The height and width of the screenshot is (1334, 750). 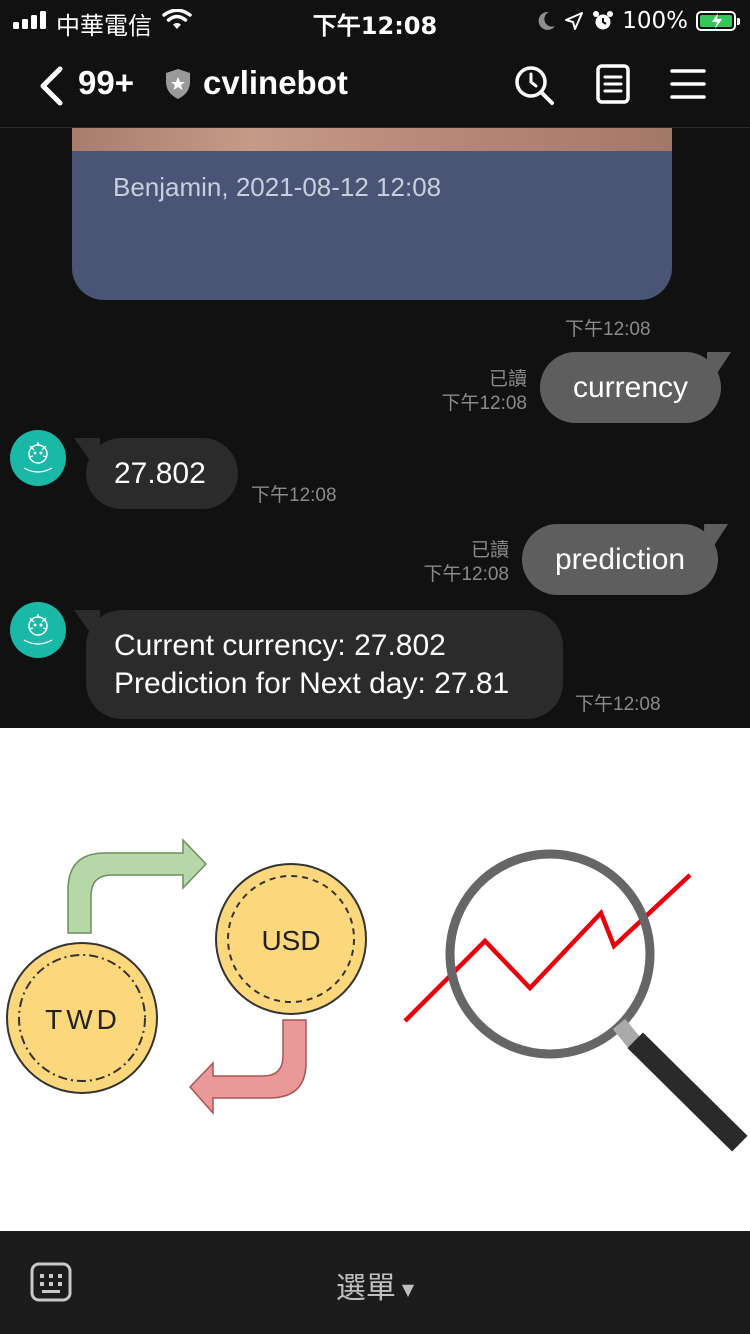 What do you see at coordinates (375, 86) in the screenshot?
I see `chat-header: 99+ cvlinebot` at bounding box center [375, 86].